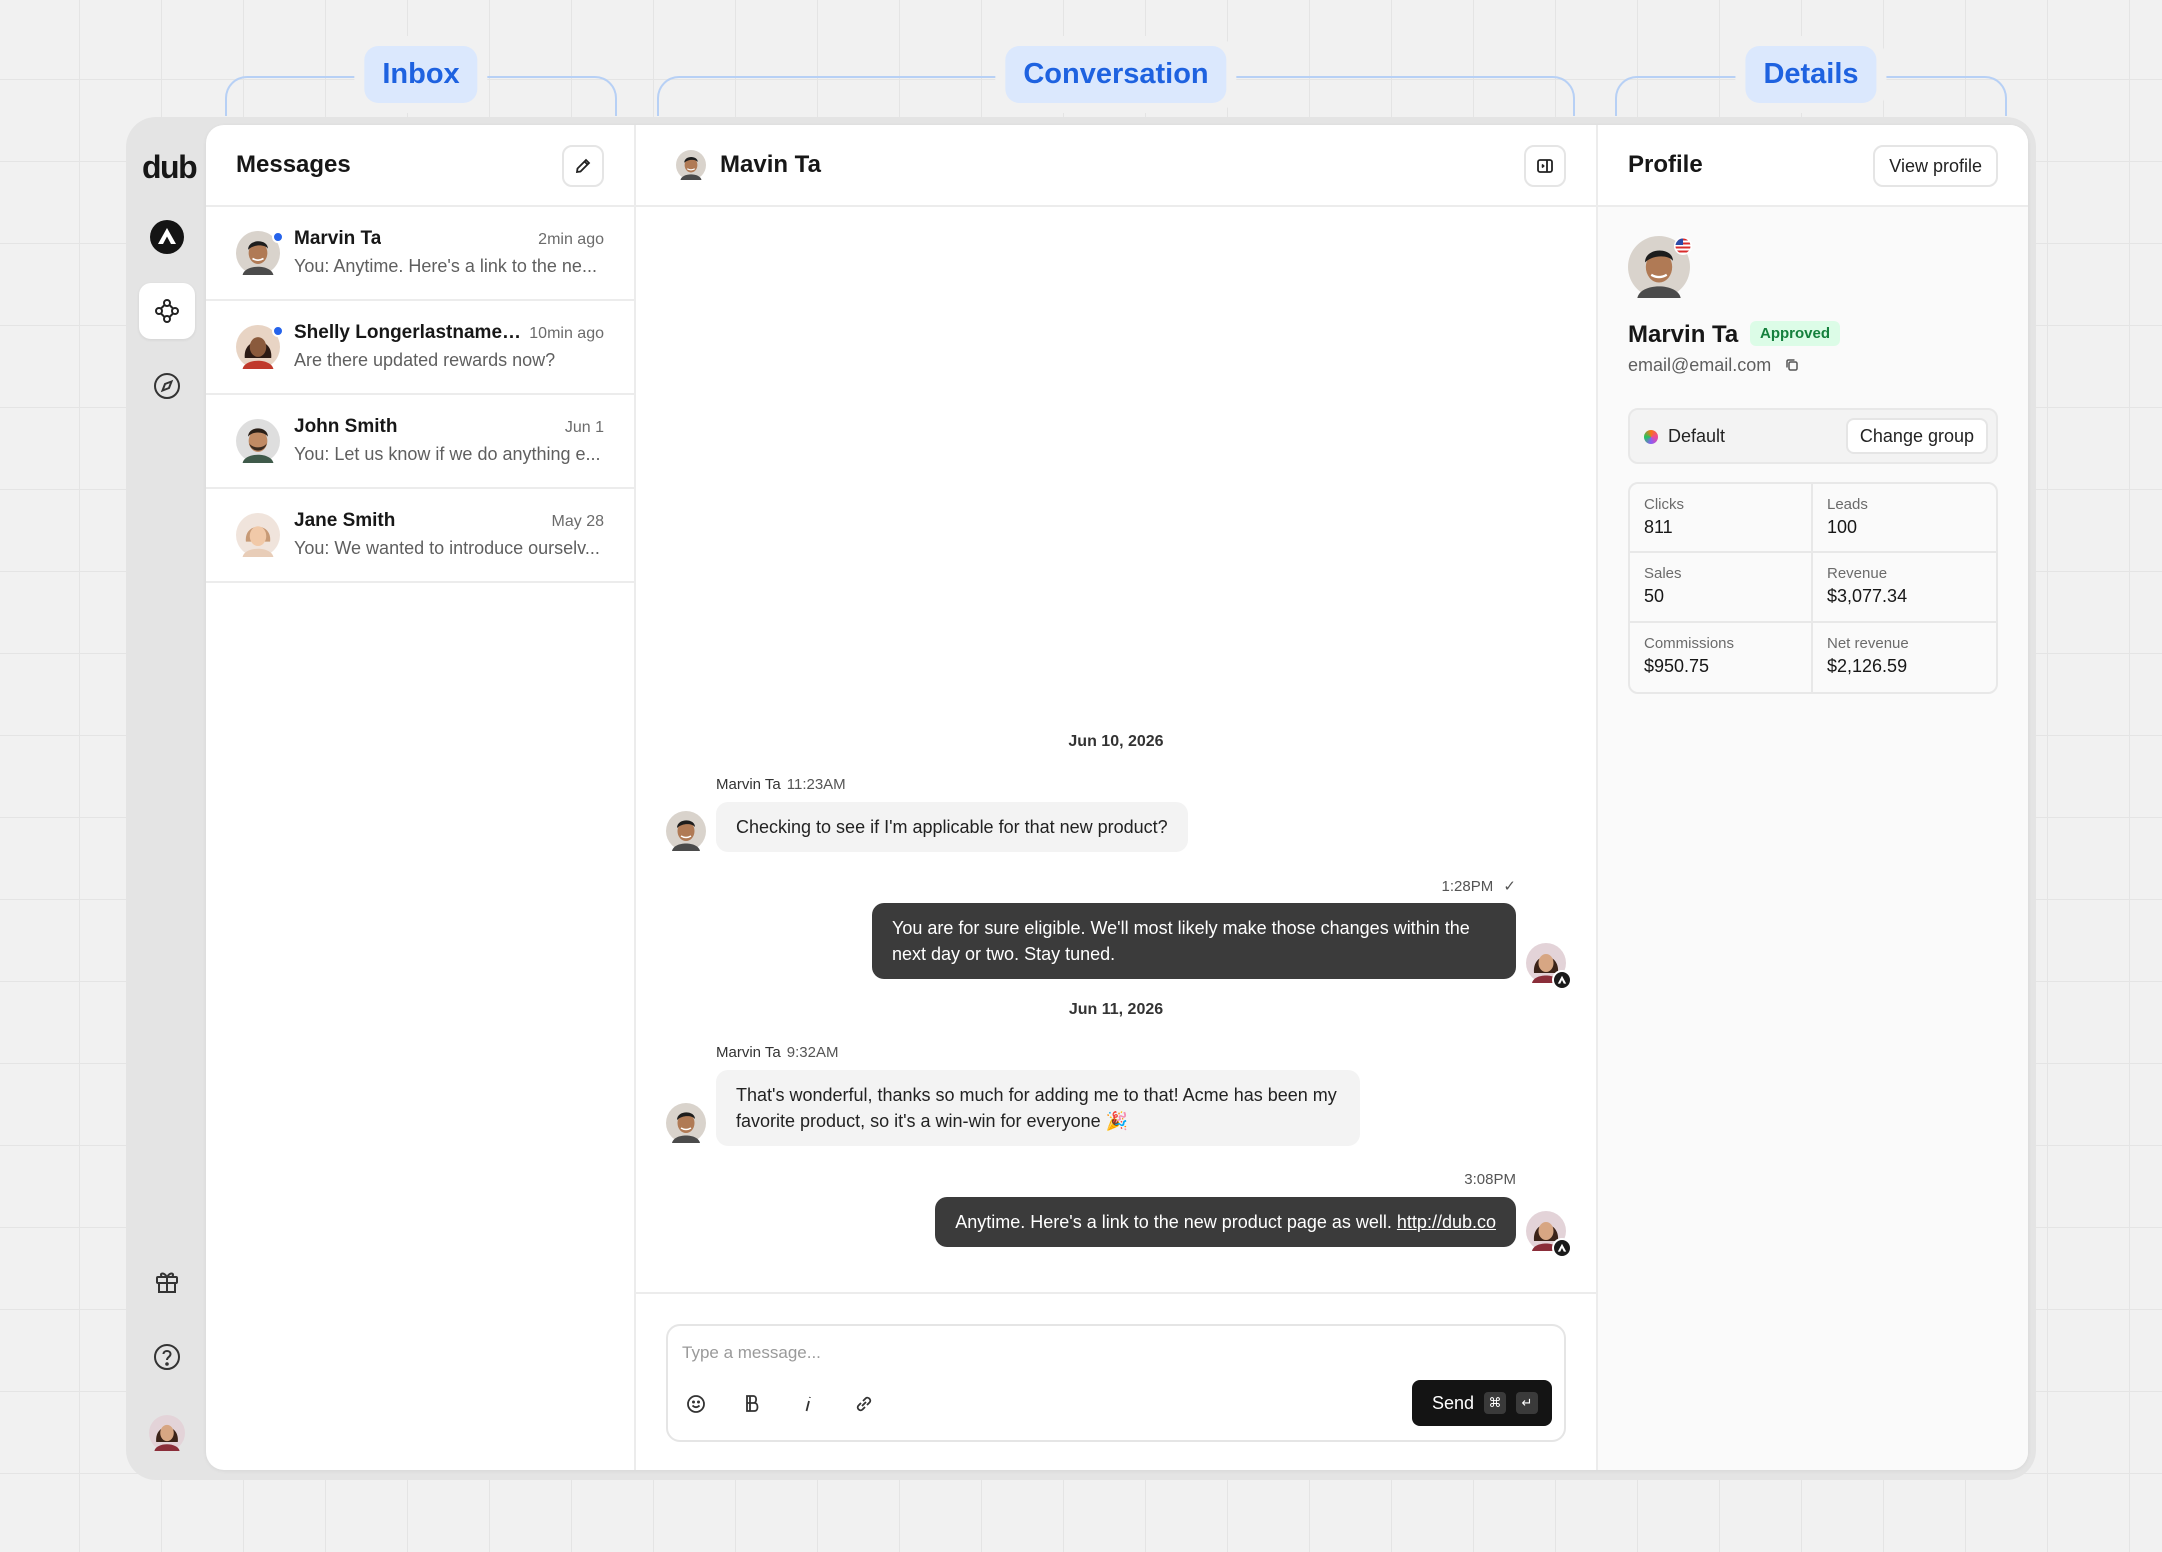 Image resolution: width=2162 pixels, height=1552 pixels. What do you see at coordinates (1811, 74) in the screenshot?
I see `details-annotation-label: Details` at bounding box center [1811, 74].